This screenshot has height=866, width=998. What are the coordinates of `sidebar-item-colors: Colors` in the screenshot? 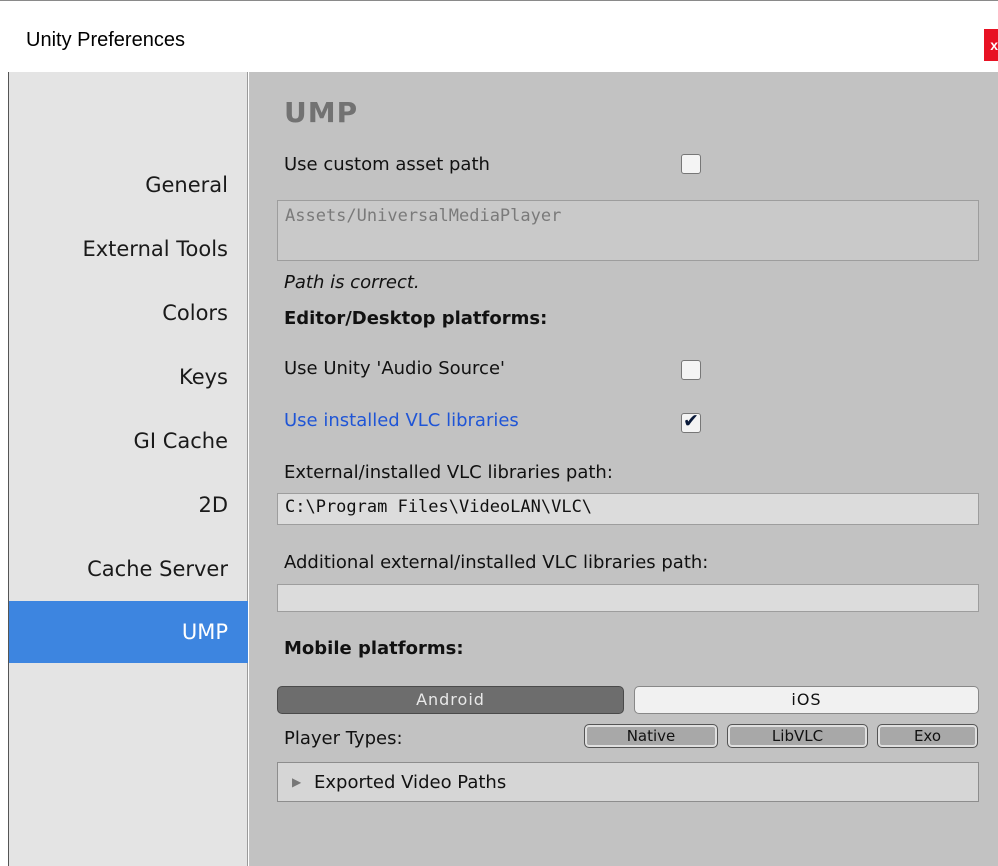 It's located at (128, 313).